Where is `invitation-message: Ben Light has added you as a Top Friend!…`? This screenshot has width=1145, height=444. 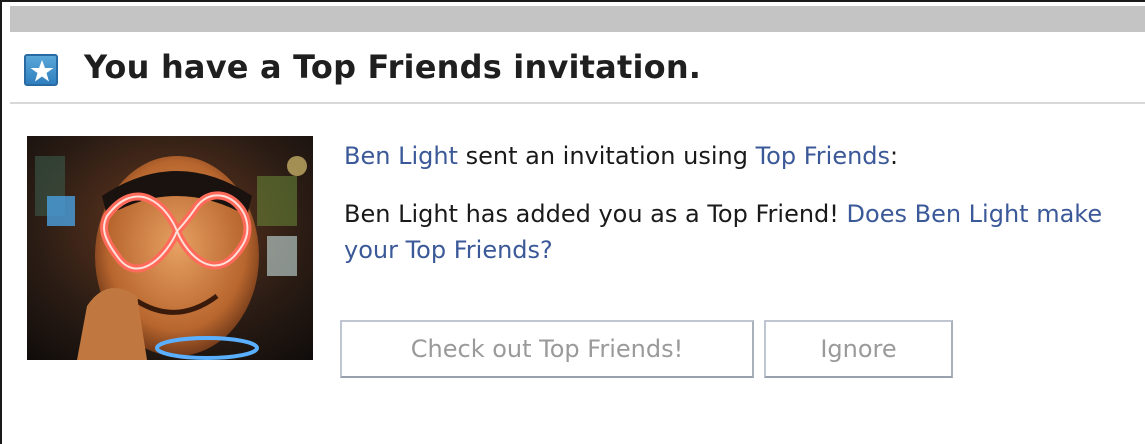 invitation-message: Ben Light has added you as a Top Friend!… is located at coordinates (739, 232).